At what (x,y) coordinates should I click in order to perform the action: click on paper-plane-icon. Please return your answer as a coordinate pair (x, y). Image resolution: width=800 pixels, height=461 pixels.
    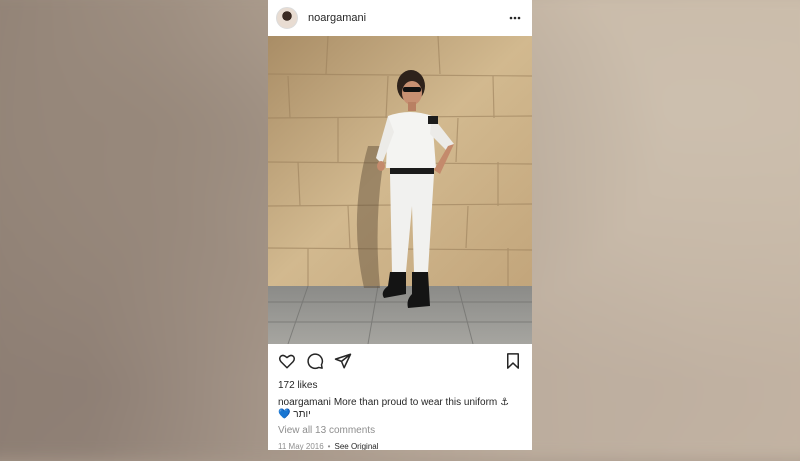
    Looking at the image, I should click on (343, 361).